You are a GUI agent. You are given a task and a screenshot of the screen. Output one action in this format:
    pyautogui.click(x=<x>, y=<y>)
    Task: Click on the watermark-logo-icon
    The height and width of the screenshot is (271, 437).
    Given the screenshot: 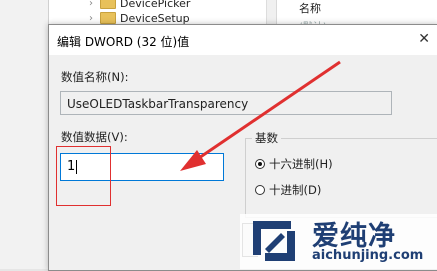 What is the action you would take?
    pyautogui.click(x=274, y=241)
    